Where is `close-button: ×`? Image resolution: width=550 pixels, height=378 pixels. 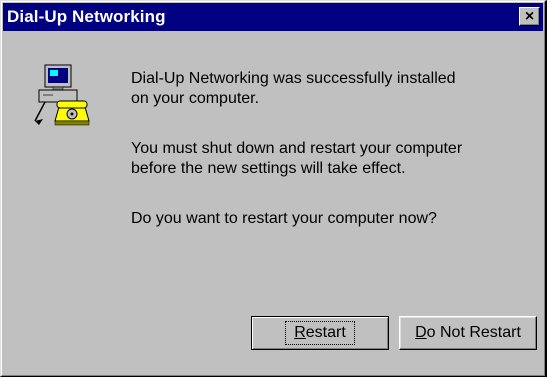
close-button: × is located at coordinates (529, 16).